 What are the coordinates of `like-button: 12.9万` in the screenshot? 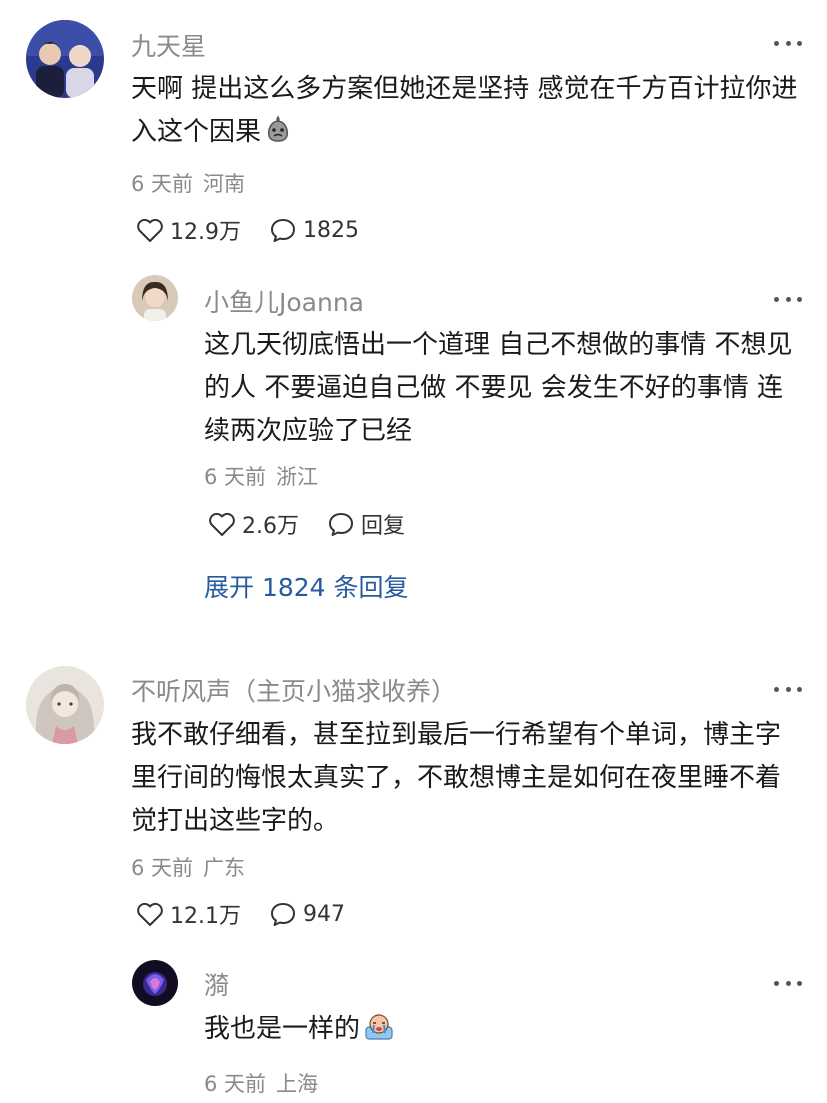 It's located at (188, 230).